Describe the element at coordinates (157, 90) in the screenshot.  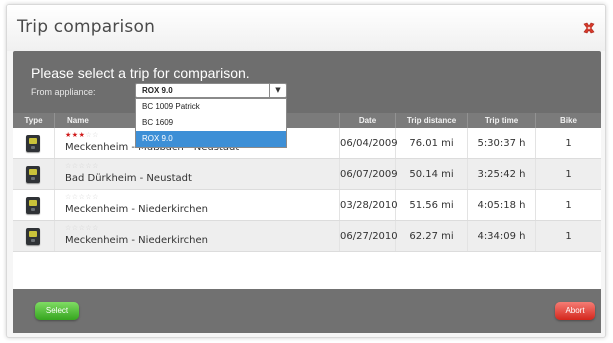
I see `appliance-select-value: ROX 9.0` at that location.